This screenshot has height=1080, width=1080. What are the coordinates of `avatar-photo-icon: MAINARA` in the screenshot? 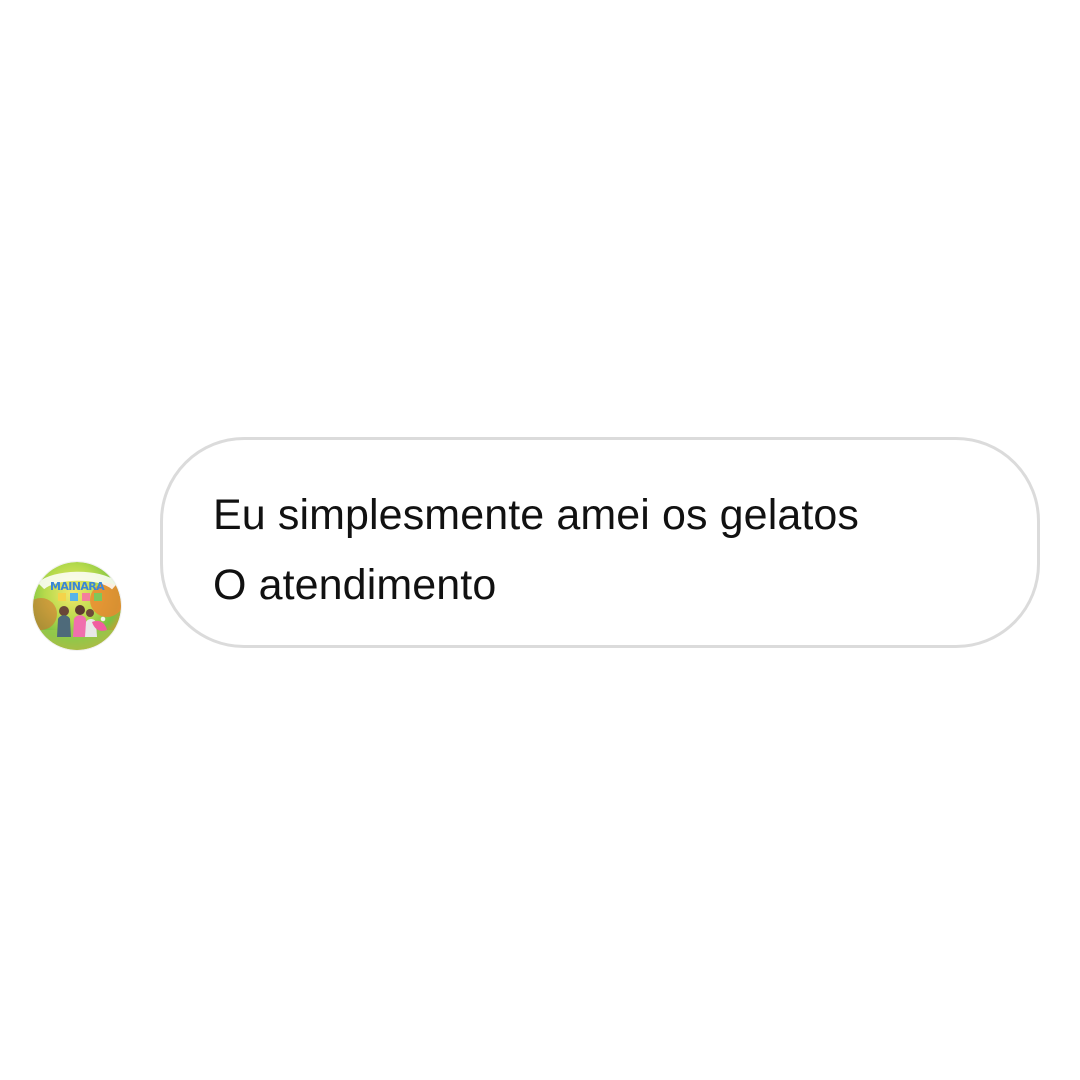 It's located at (77, 606).